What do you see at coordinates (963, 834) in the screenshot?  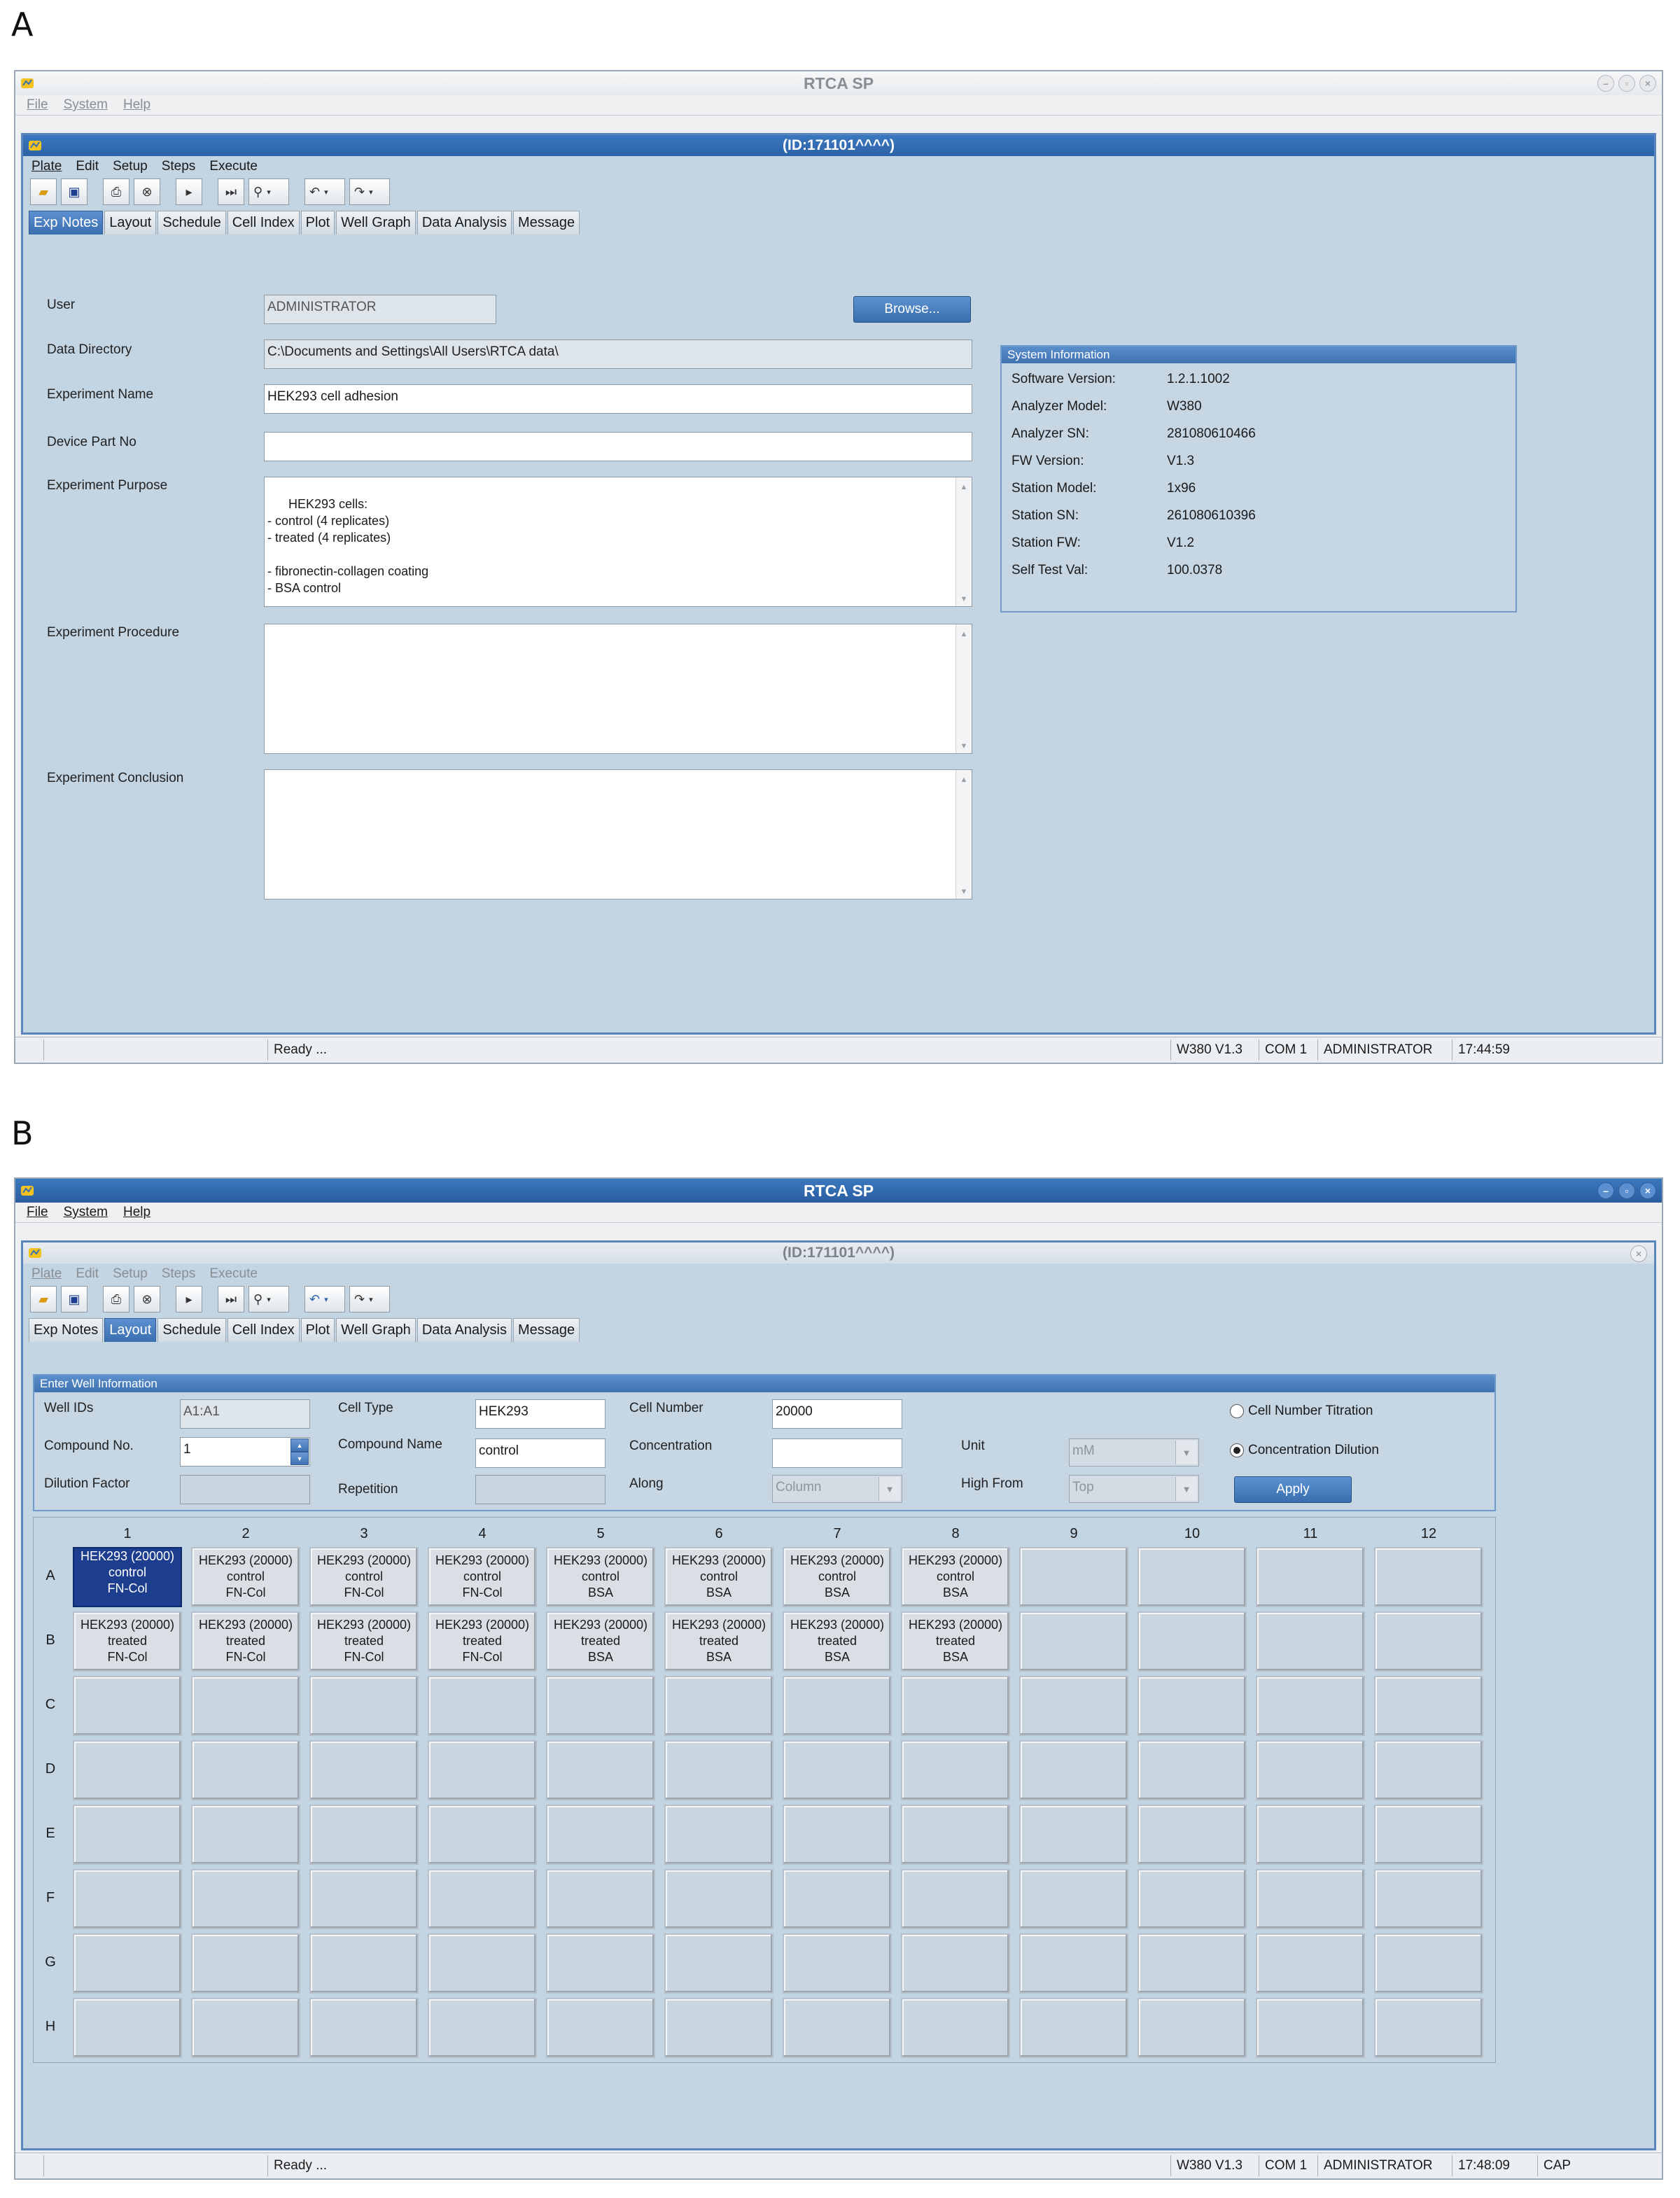 I see `conclusion-scrollbar: ▲ ▼` at bounding box center [963, 834].